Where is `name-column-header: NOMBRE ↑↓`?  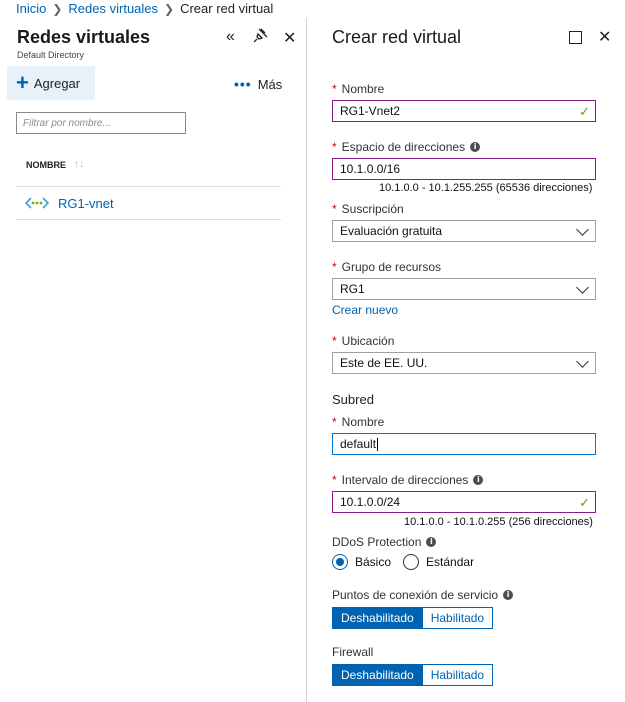
name-column-header: NOMBRE ↑↓ is located at coordinates (55, 164).